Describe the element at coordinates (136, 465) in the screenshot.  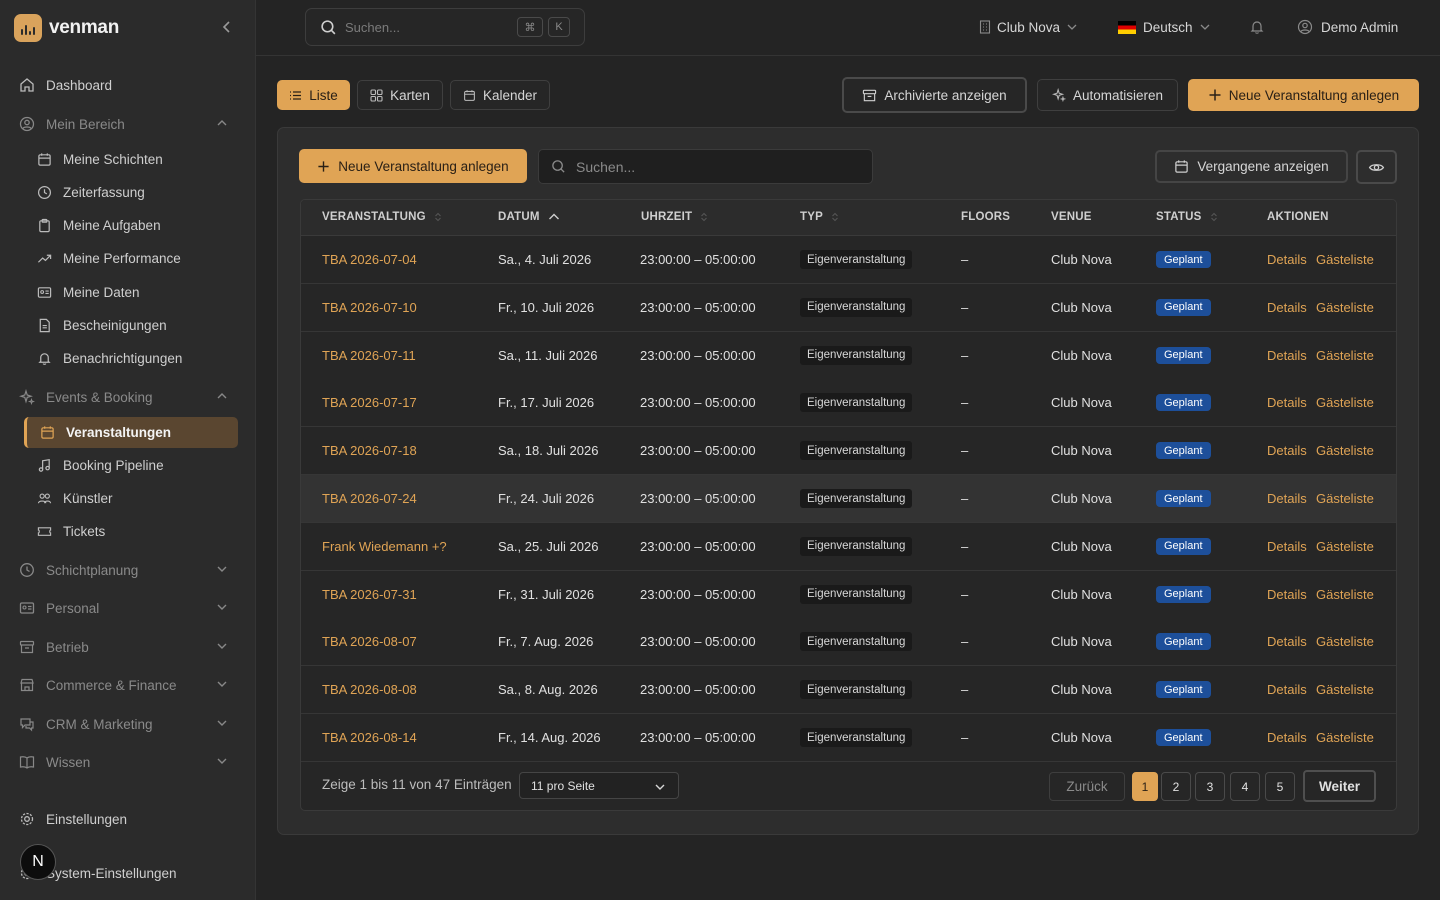
I see `sidebar-item-booking-pipeline: Booking Pipeline` at that location.